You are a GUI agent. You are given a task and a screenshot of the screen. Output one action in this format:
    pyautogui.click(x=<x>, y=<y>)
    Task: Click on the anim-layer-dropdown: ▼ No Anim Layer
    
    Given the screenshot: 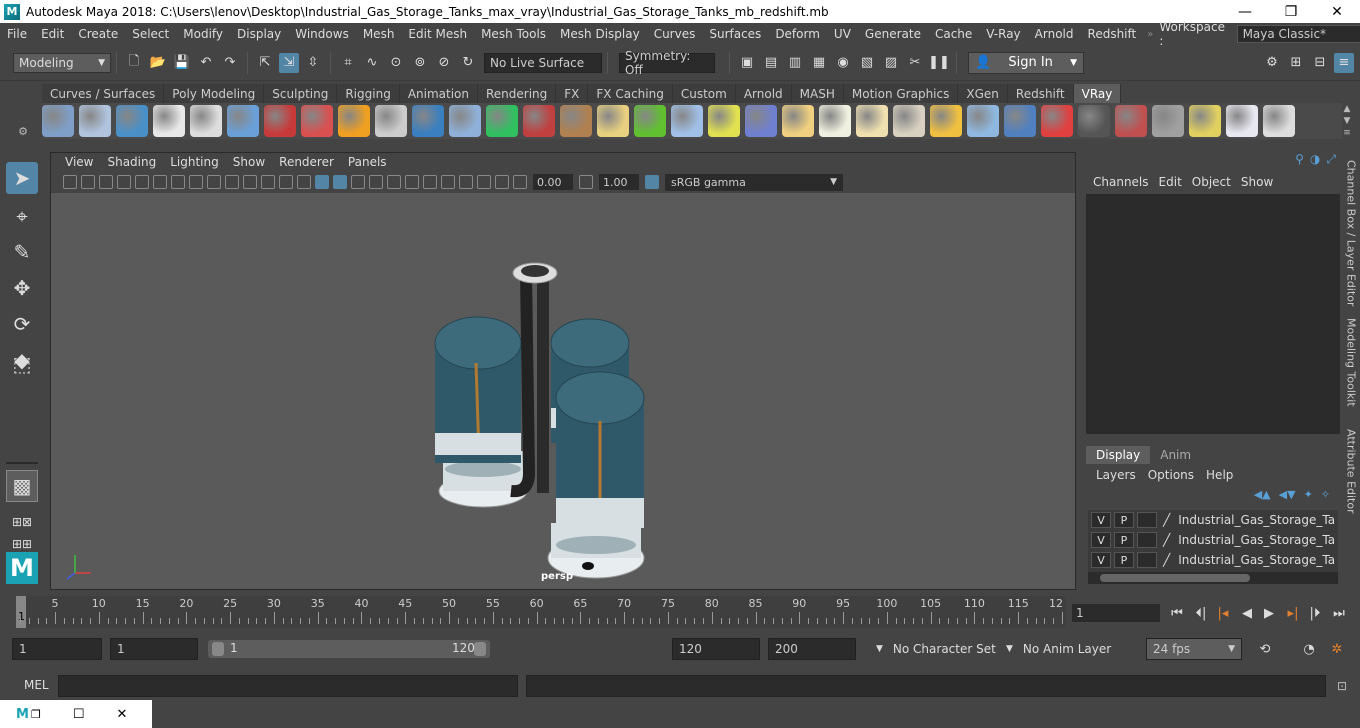 What is the action you would take?
    pyautogui.click(x=1058, y=649)
    